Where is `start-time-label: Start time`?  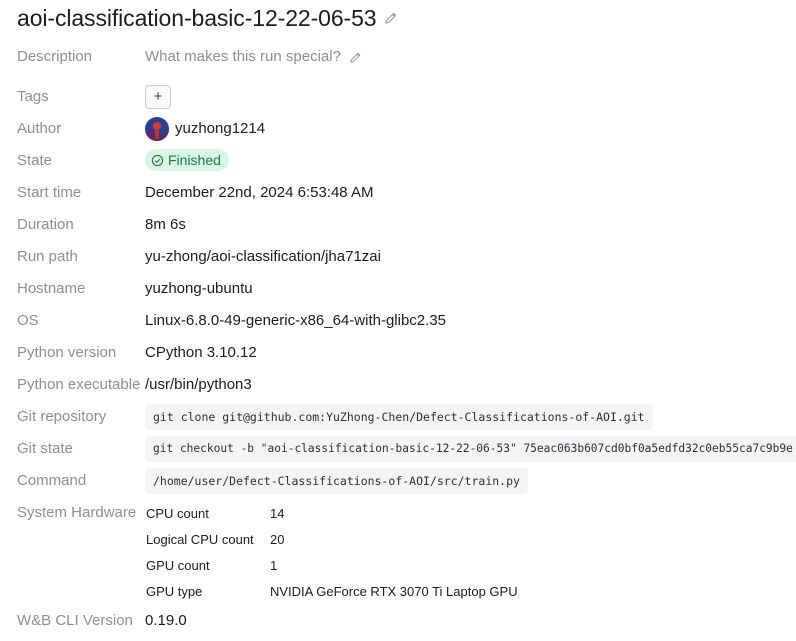 start-time-label: Start time is located at coordinates (49, 192).